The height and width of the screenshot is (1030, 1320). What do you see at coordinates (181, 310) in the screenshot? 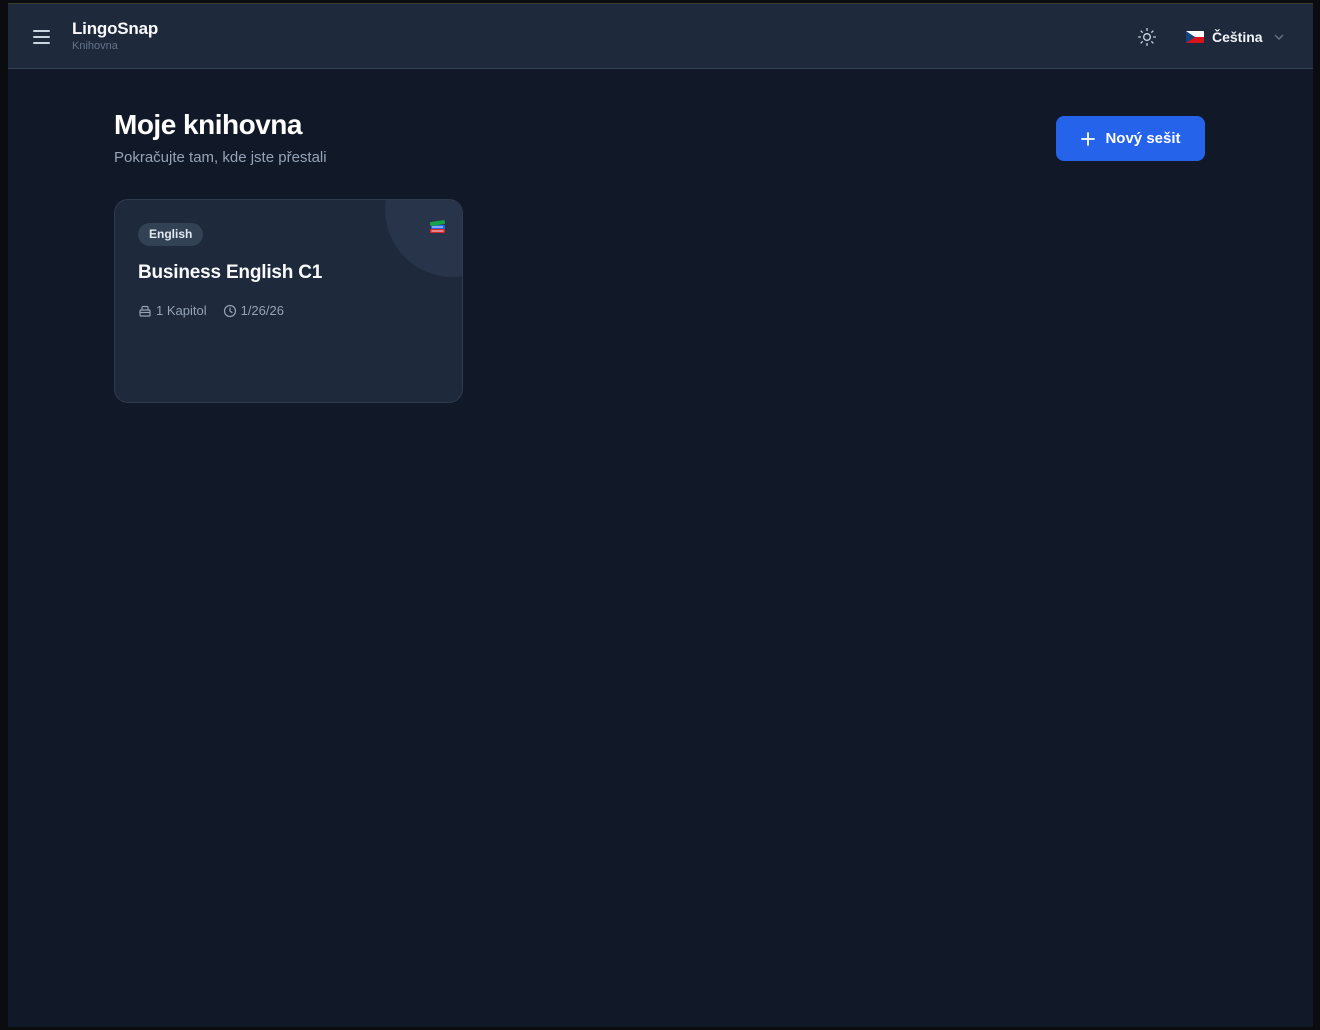
I see `chapters-count: 1 Kapitol` at bounding box center [181, 310].